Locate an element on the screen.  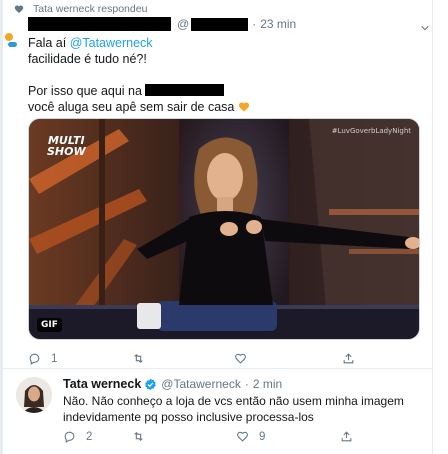
reply-actions: 2 9 is located at coordinates (243, 438).